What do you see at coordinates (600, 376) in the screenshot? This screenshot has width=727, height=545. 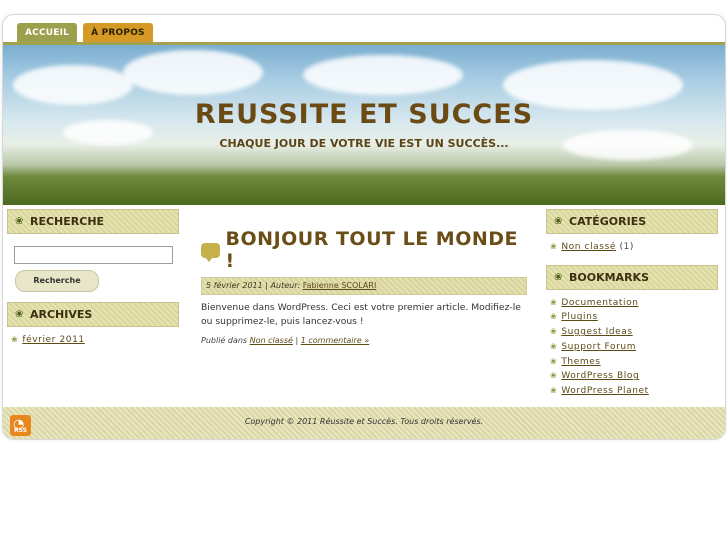 I see `bookmark-link: WordPress Blog` at bounding box center [600, 376].